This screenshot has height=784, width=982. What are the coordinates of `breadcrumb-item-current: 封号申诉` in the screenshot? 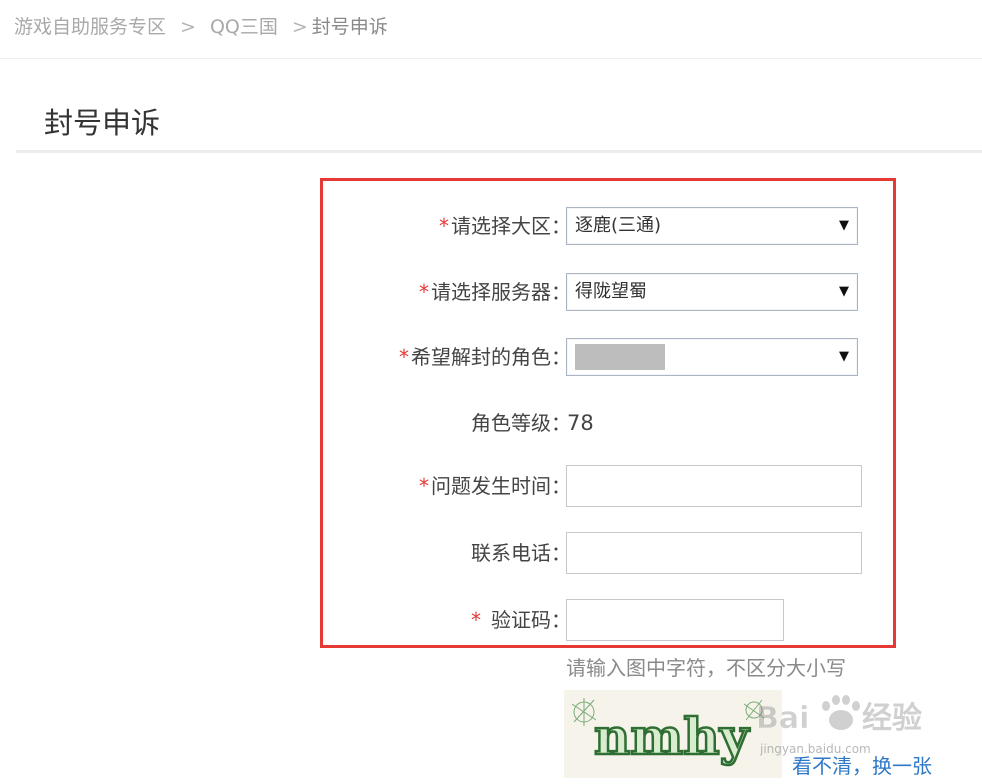 It's located at (349, 27).